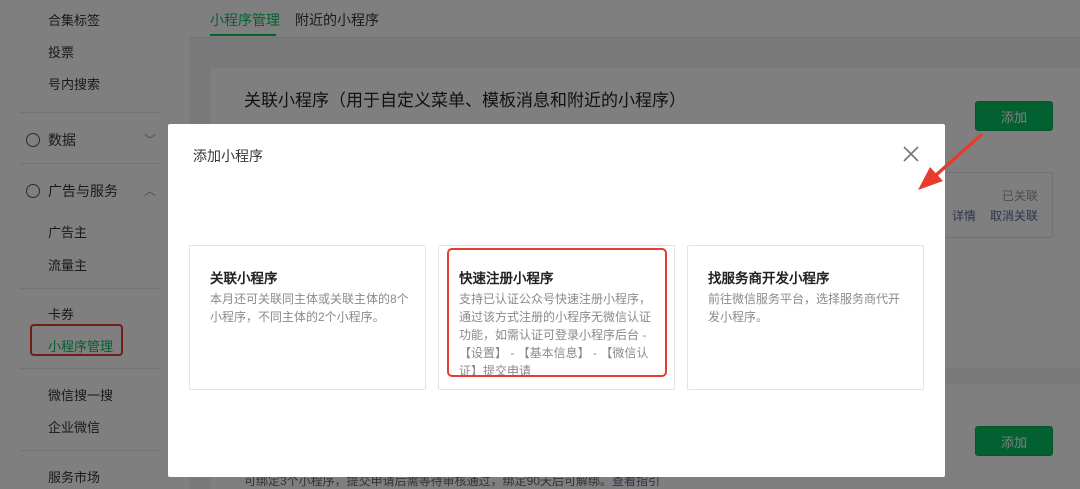  I want to click on close-icon, so click(911, 154).